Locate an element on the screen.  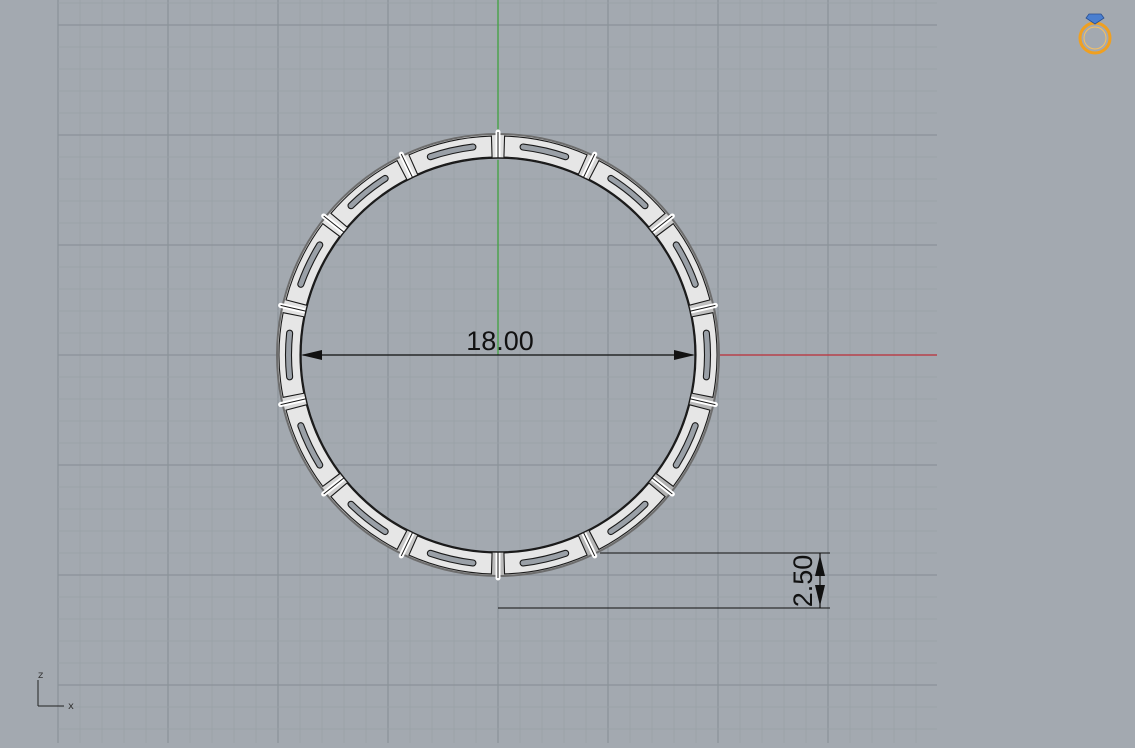
axis-icon-z-label: z is located at coordinates (40, 675).